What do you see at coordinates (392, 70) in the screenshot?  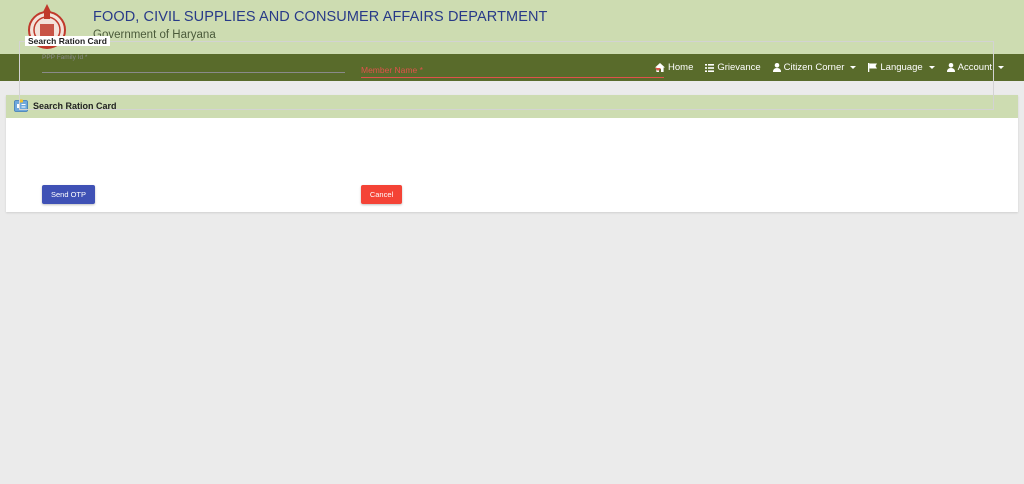 I see `member-name-label: Member Name *` at bounding box center [392, 70].